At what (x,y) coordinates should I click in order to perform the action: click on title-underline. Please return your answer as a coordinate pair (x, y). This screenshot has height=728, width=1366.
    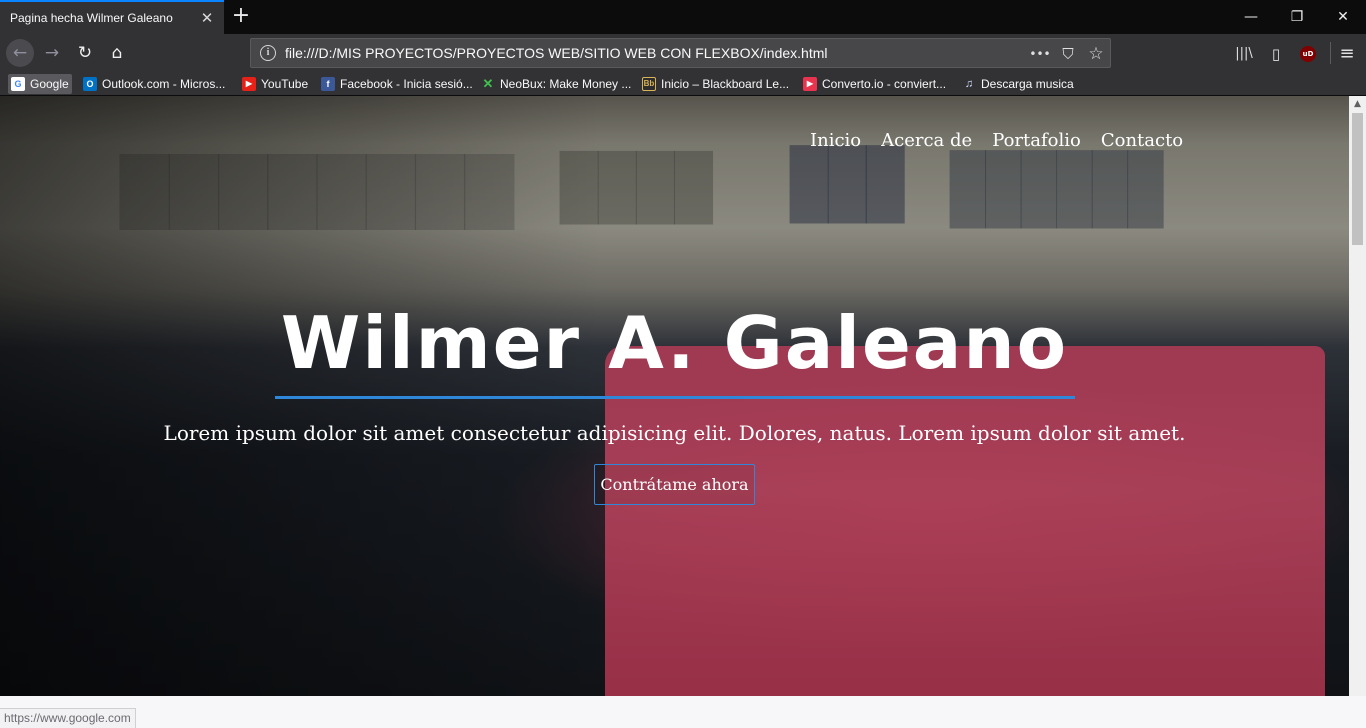
    Looking at the image, I should click on (675, 397).